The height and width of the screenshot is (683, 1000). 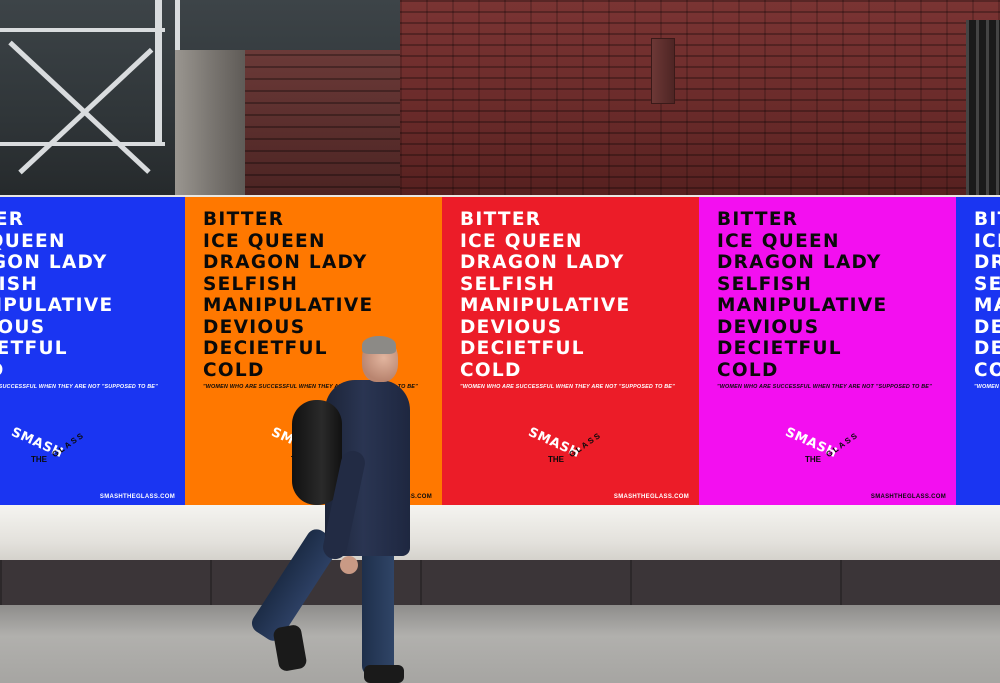 I want to click on base-wall, so click(x=500, y=585).